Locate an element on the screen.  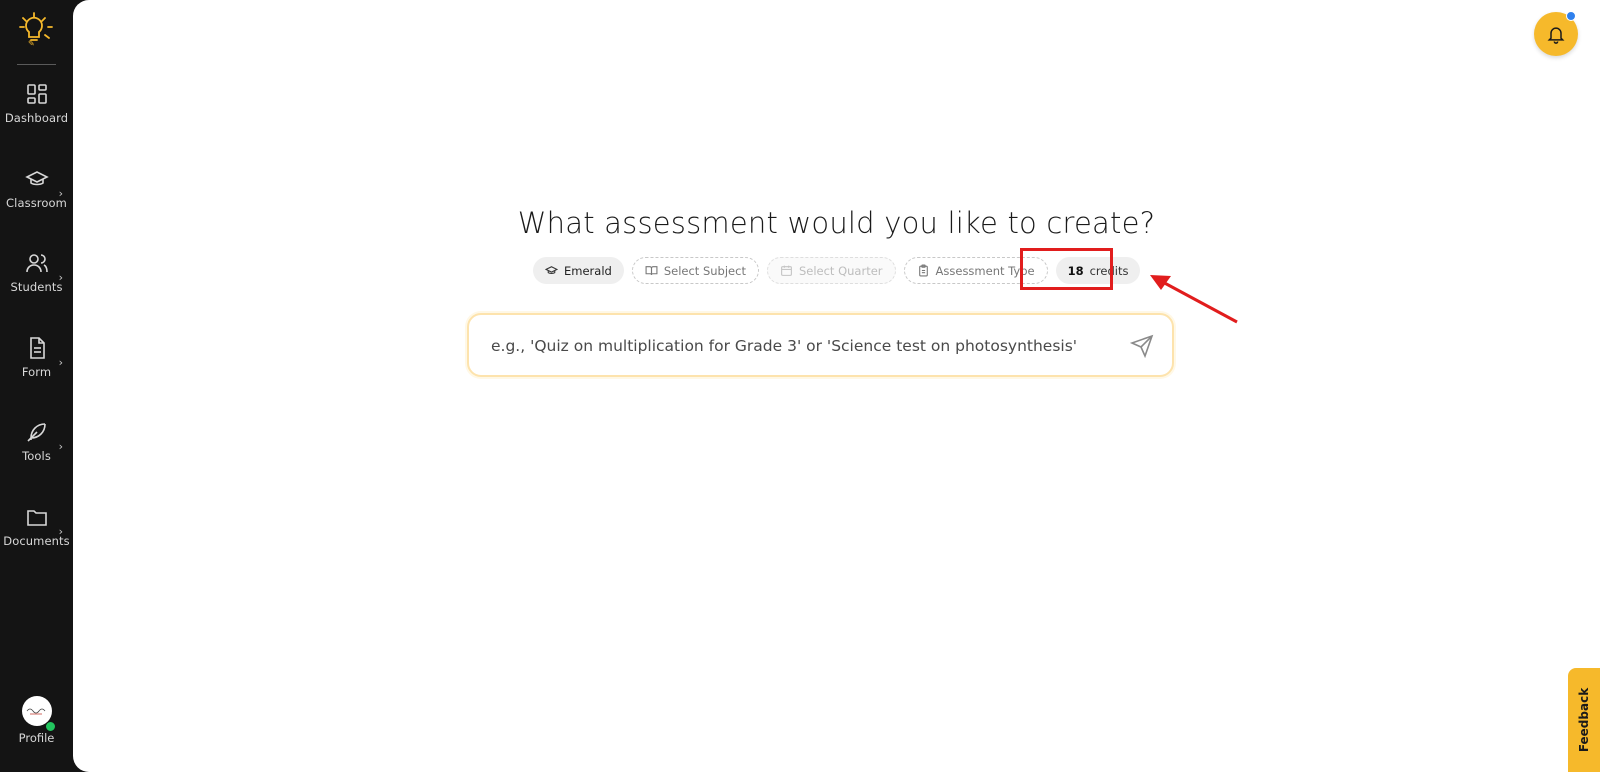
folder-icon is located at coordinates (36, 518).